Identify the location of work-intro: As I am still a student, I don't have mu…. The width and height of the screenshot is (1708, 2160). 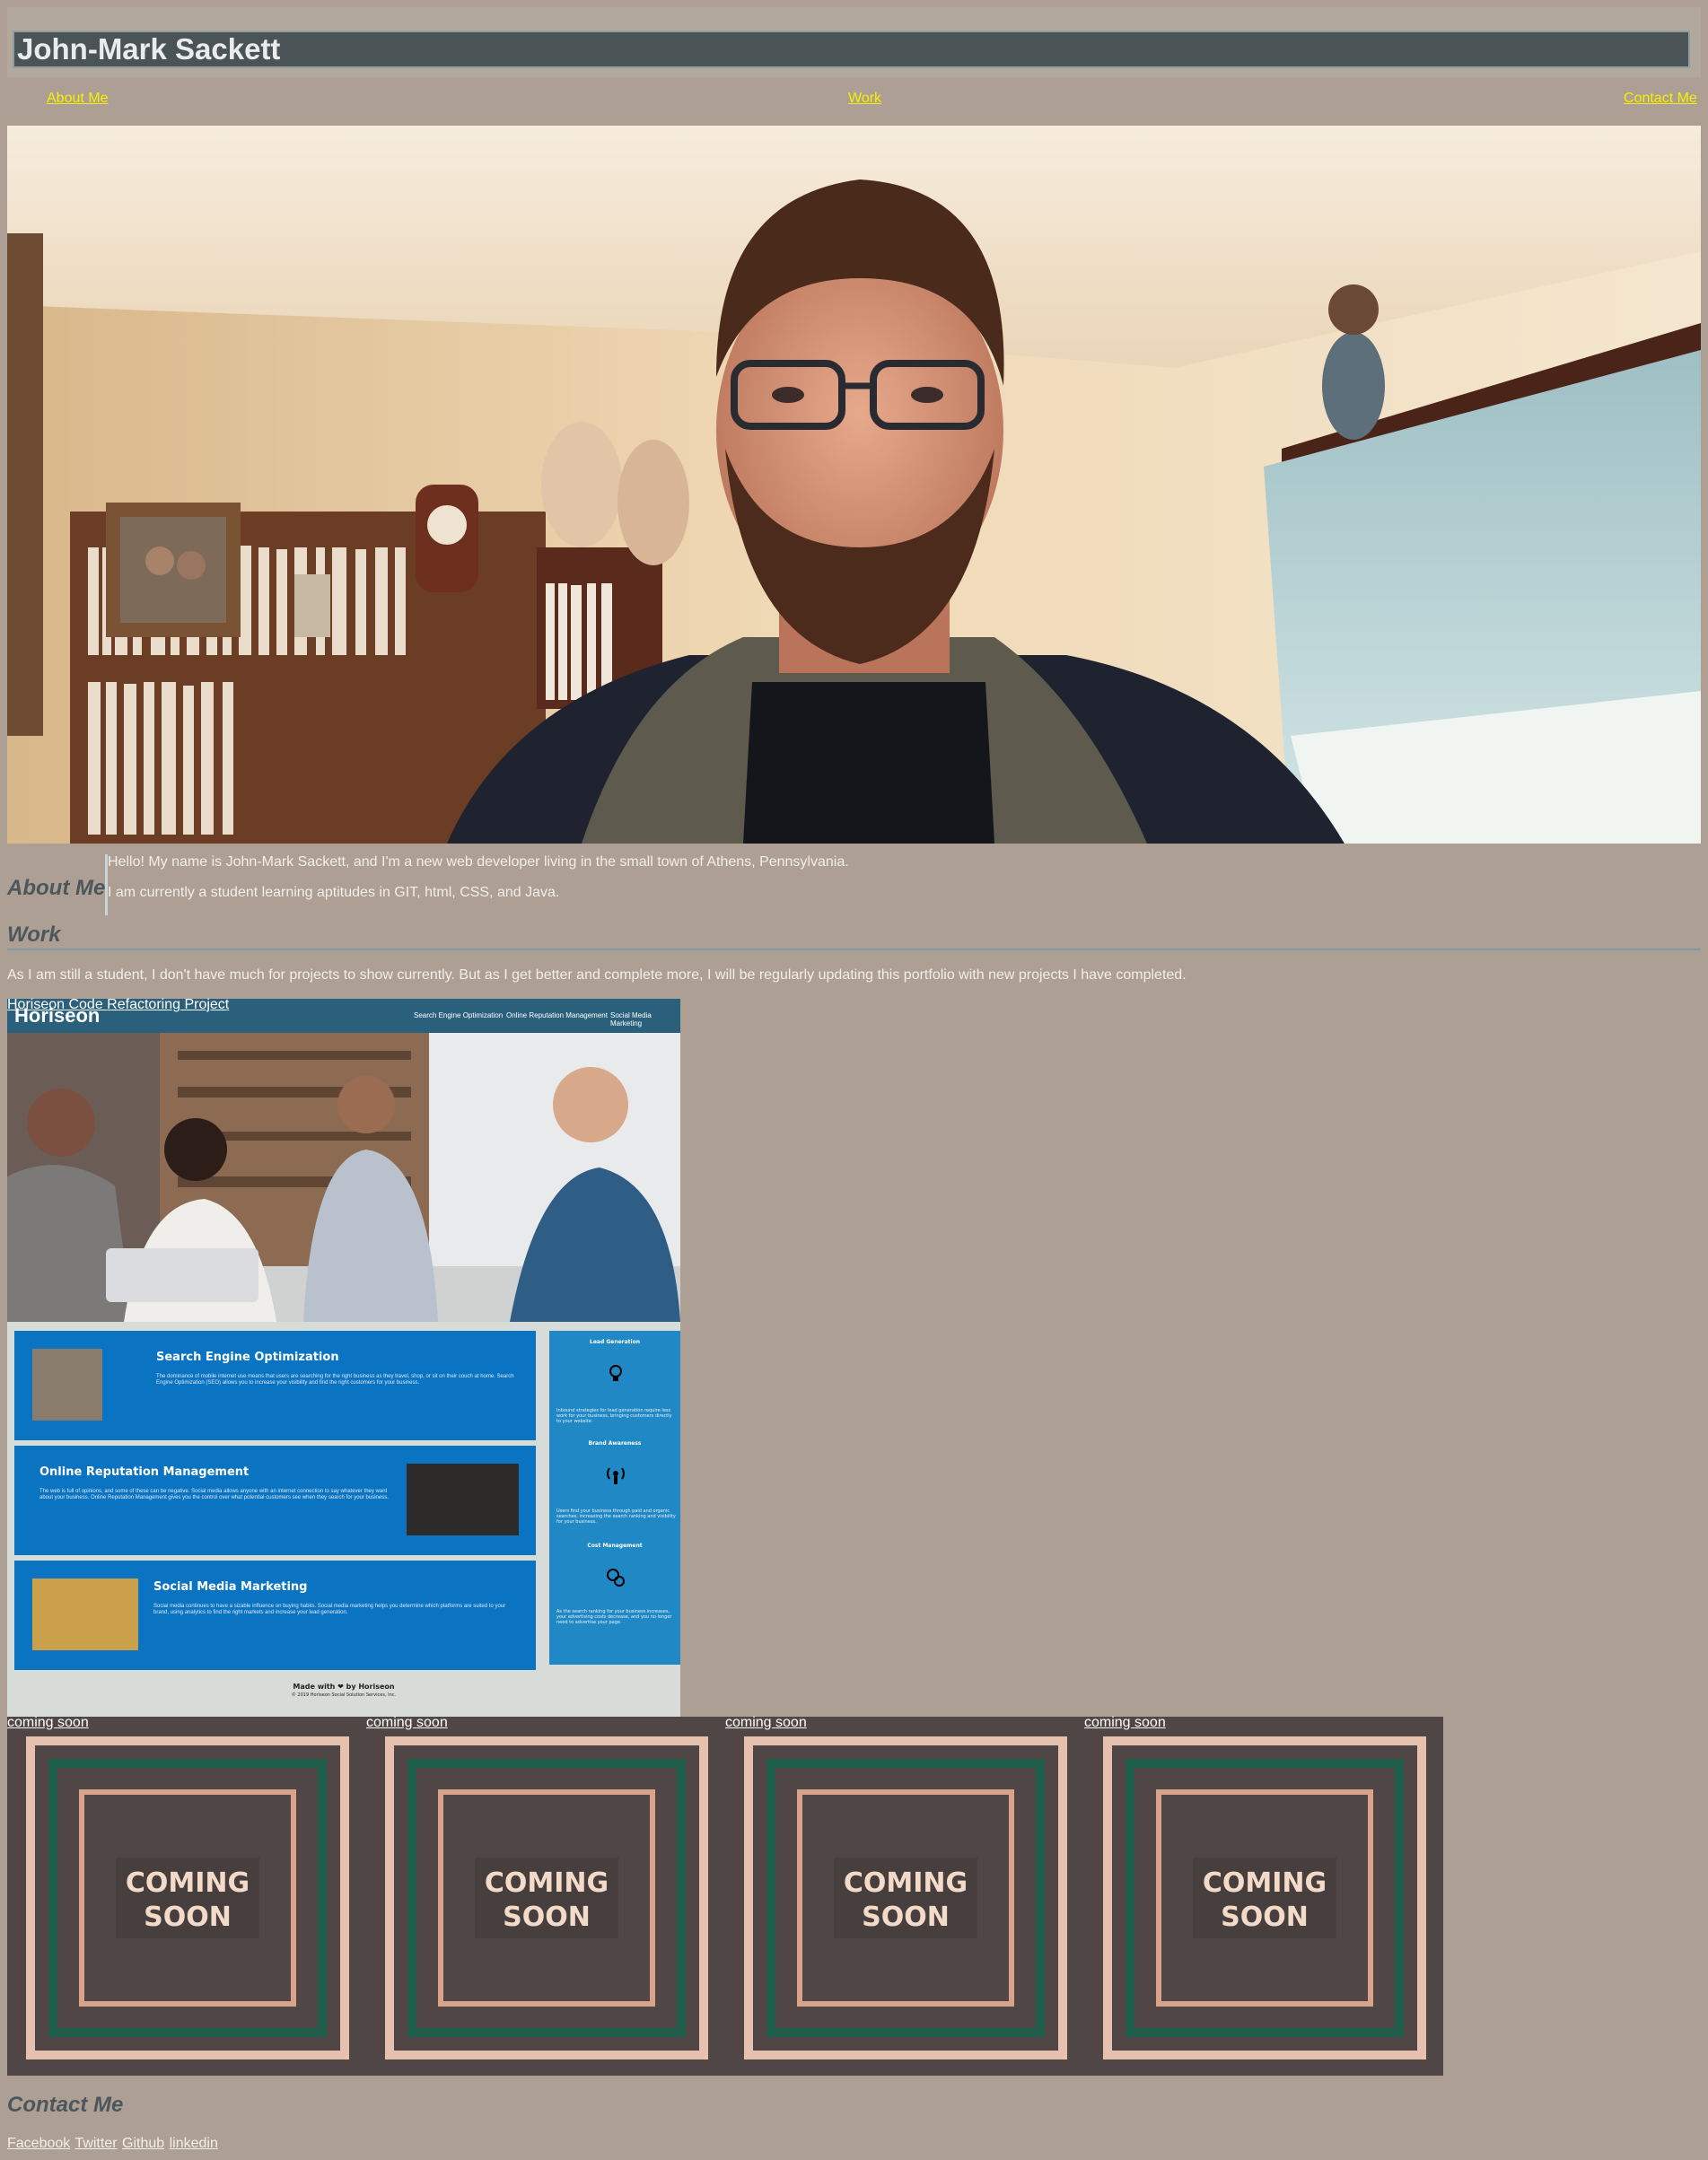
(597, 975).